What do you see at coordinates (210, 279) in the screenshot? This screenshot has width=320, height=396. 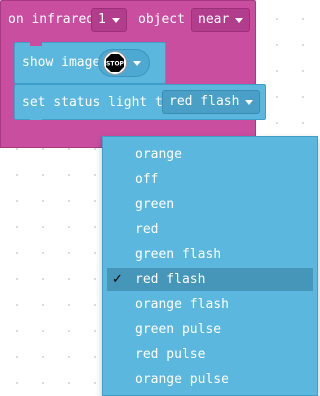 I see `menu-item-red-flash: ✓ red flash` at bounding box center [210, 279].